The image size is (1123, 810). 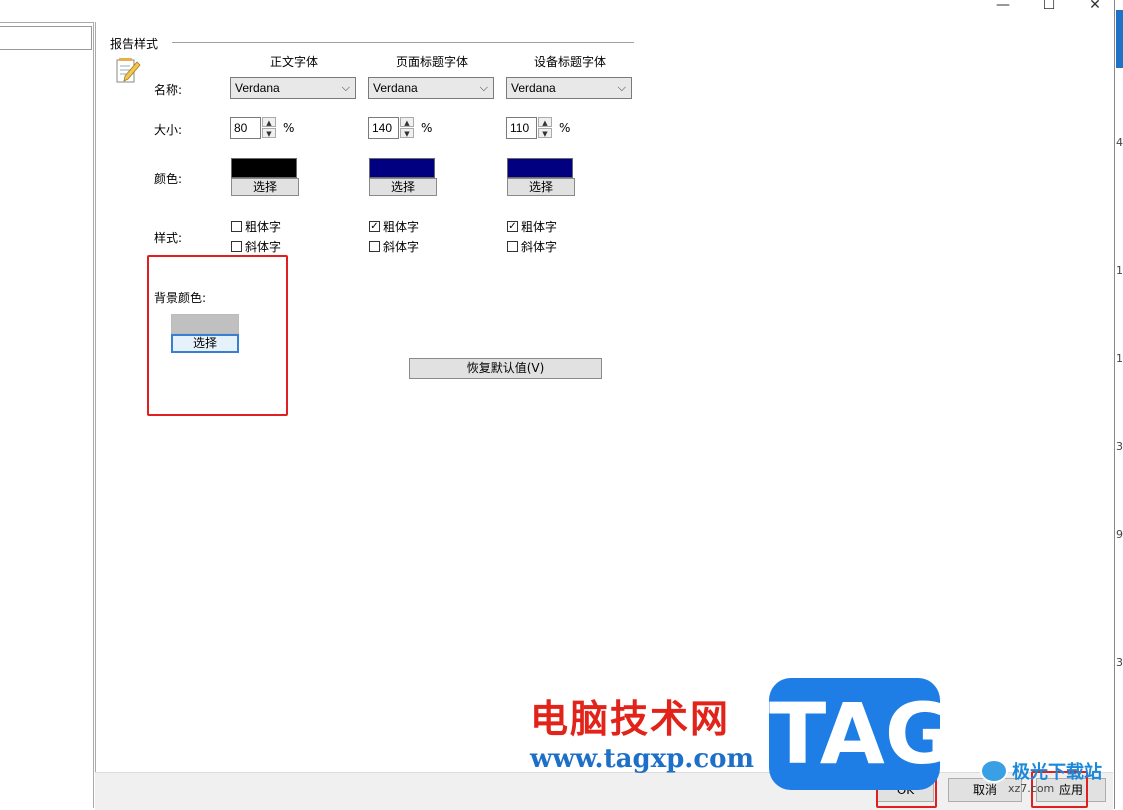 I want to click on page-title-font-size-stepper: ▲ ▼, so click(x=407, y=128).